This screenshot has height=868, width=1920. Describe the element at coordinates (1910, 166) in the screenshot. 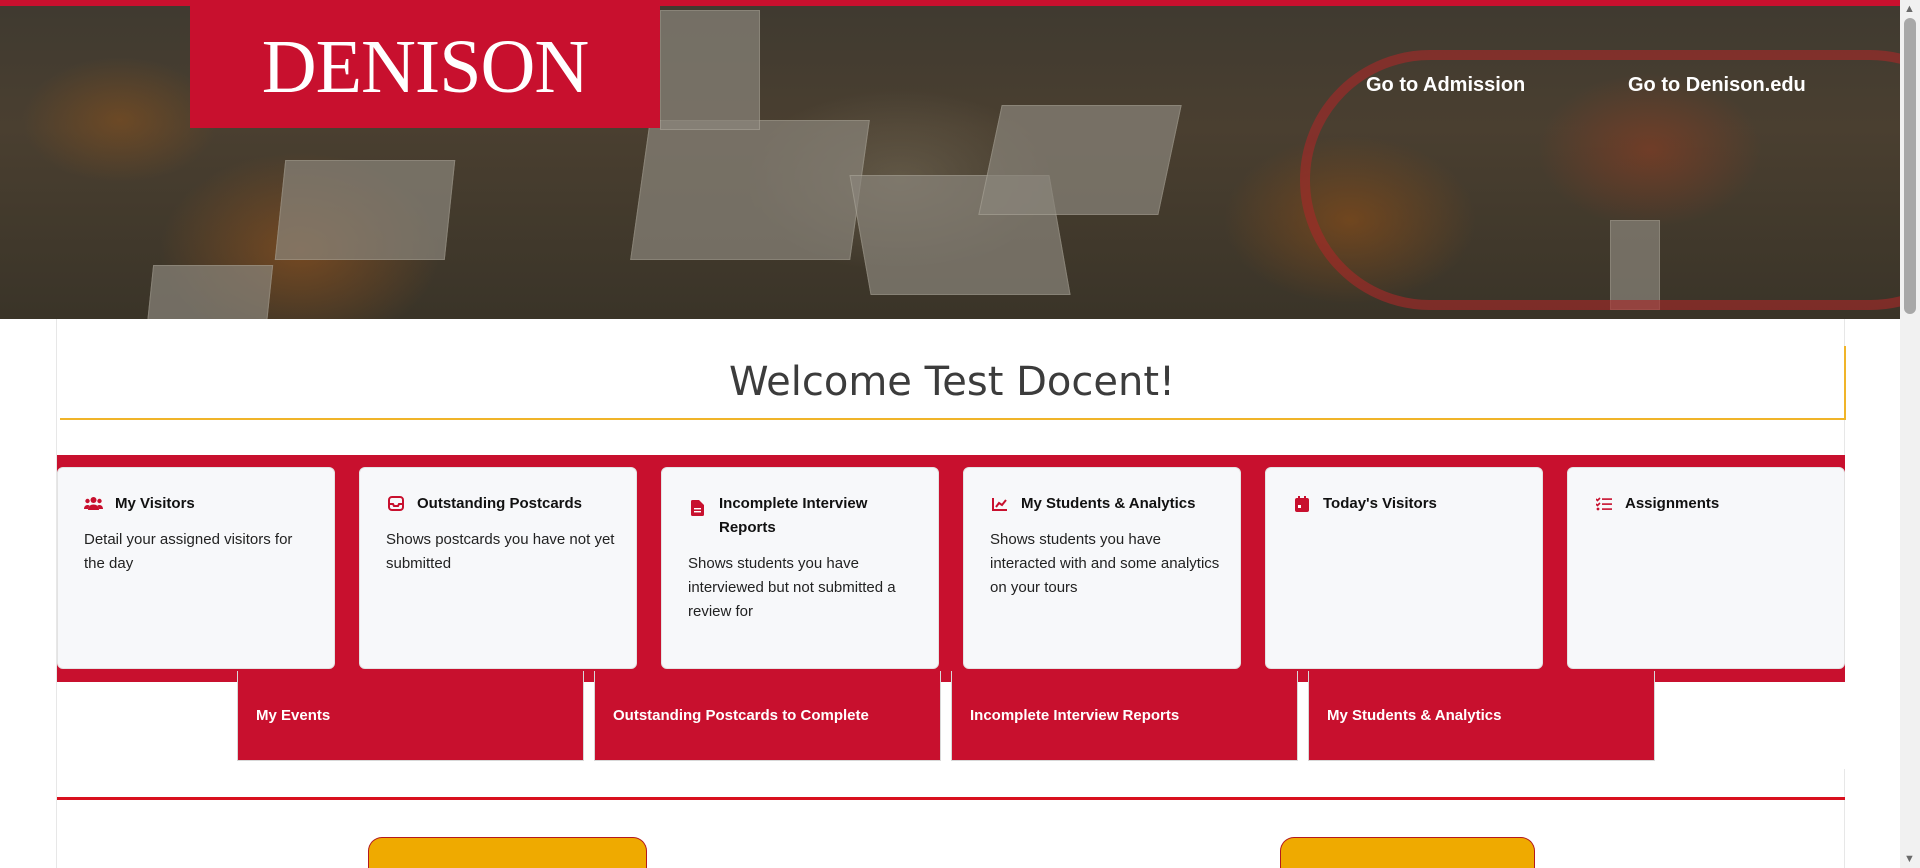

I see `scrollbar-thumb` at that location.